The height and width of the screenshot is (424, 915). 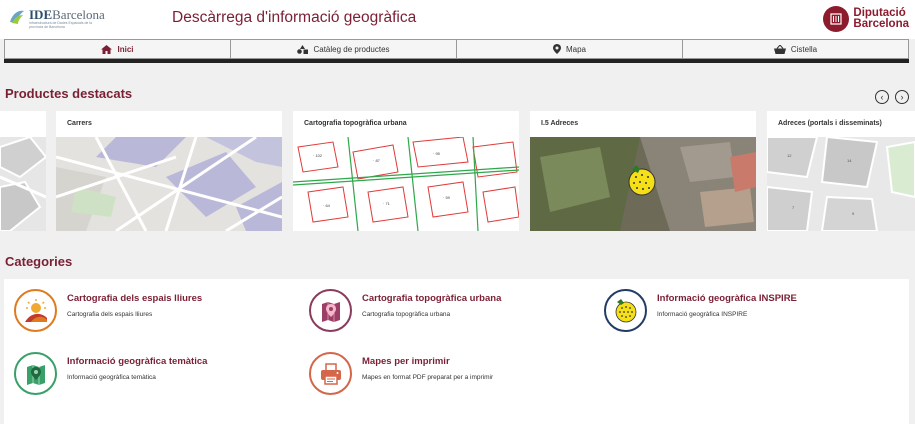 I want to click on category-desc: Informació geogràfica temàtica, so click(x=111, y=377).